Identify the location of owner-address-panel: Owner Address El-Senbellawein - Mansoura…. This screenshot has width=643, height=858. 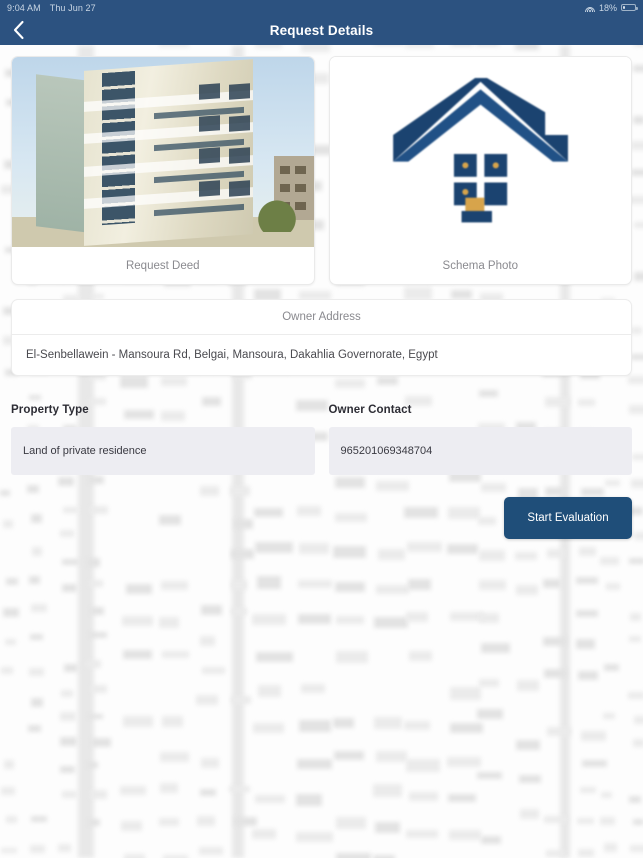
(321, 337).